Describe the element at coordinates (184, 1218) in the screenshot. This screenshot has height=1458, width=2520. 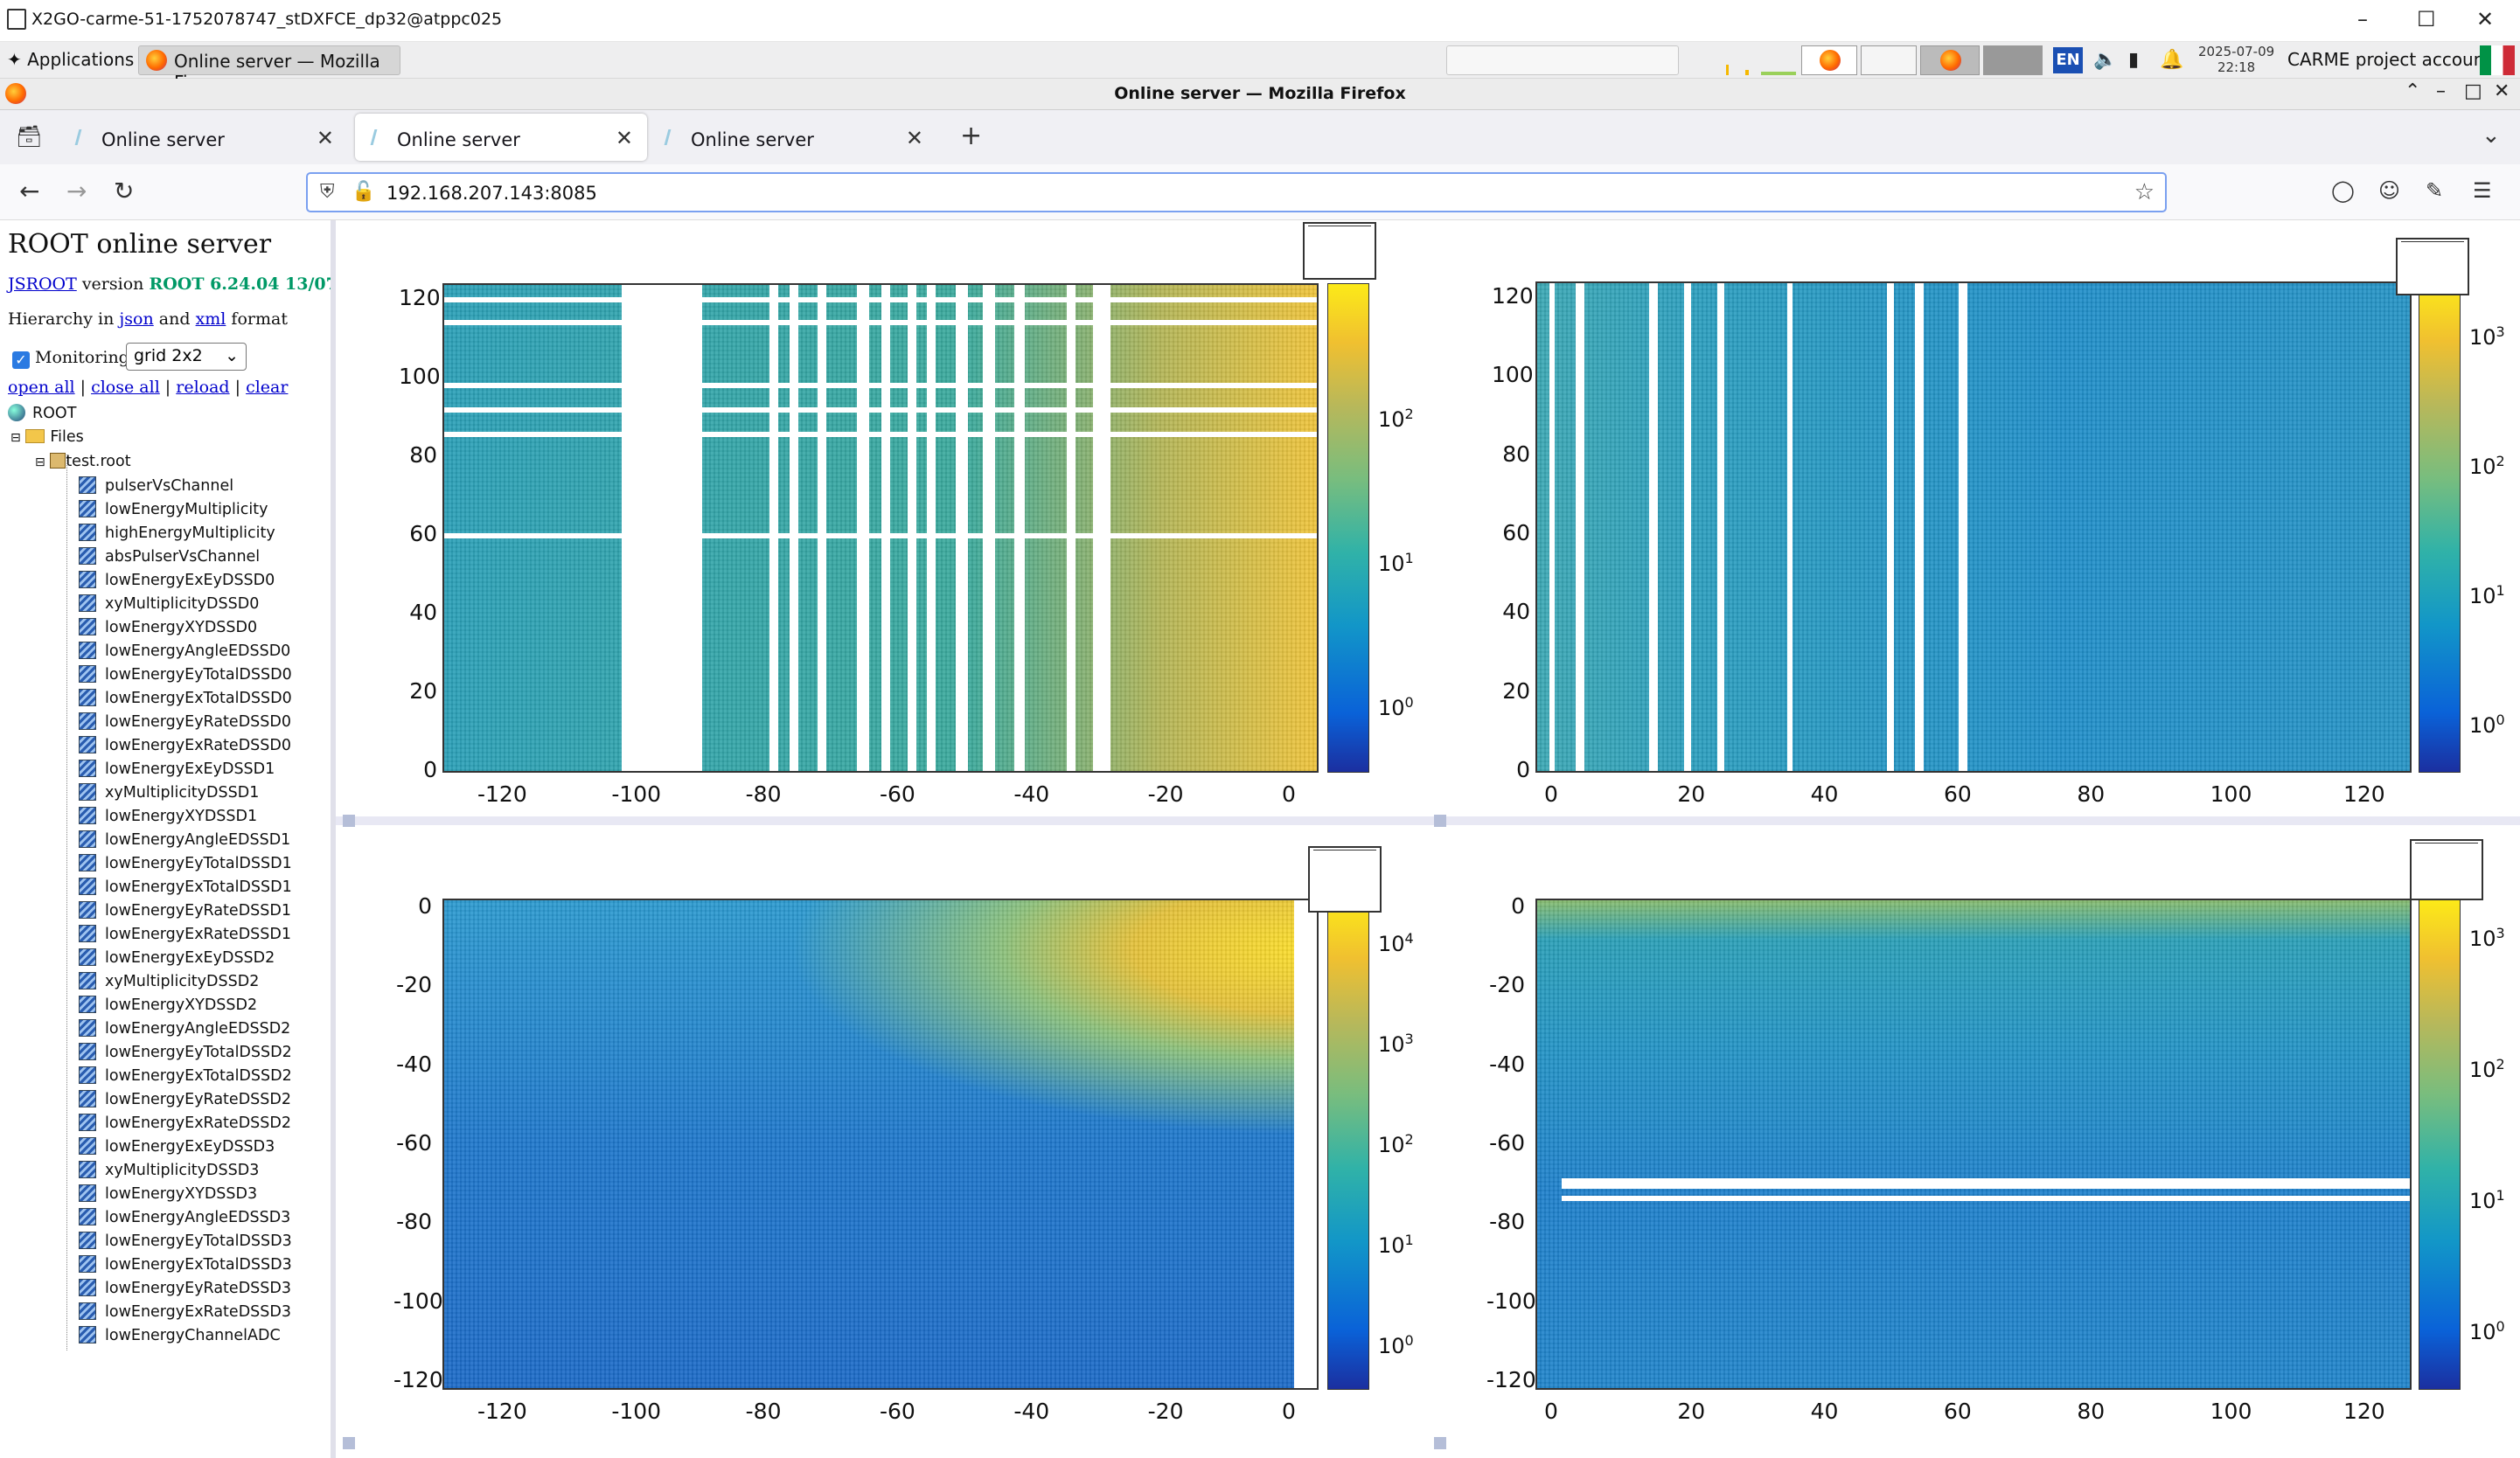
I see `tree-item: lowEnergyAngleEDSSD3` at that location.